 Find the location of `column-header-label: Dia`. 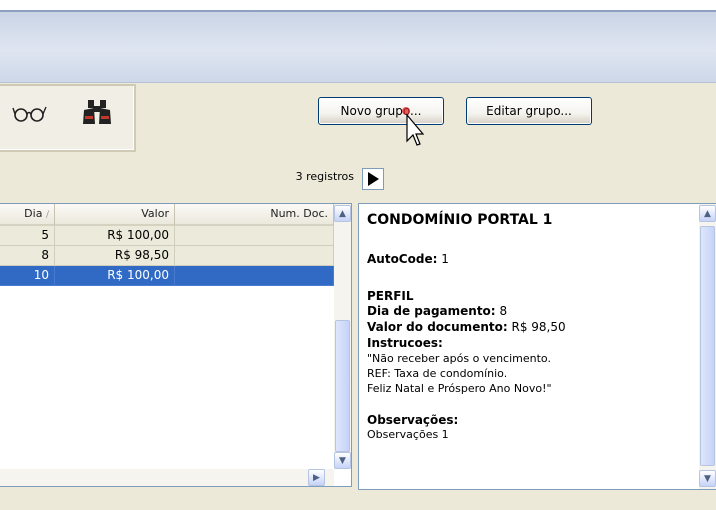

column-header-label: Dia is located at coordinates (33, 213).